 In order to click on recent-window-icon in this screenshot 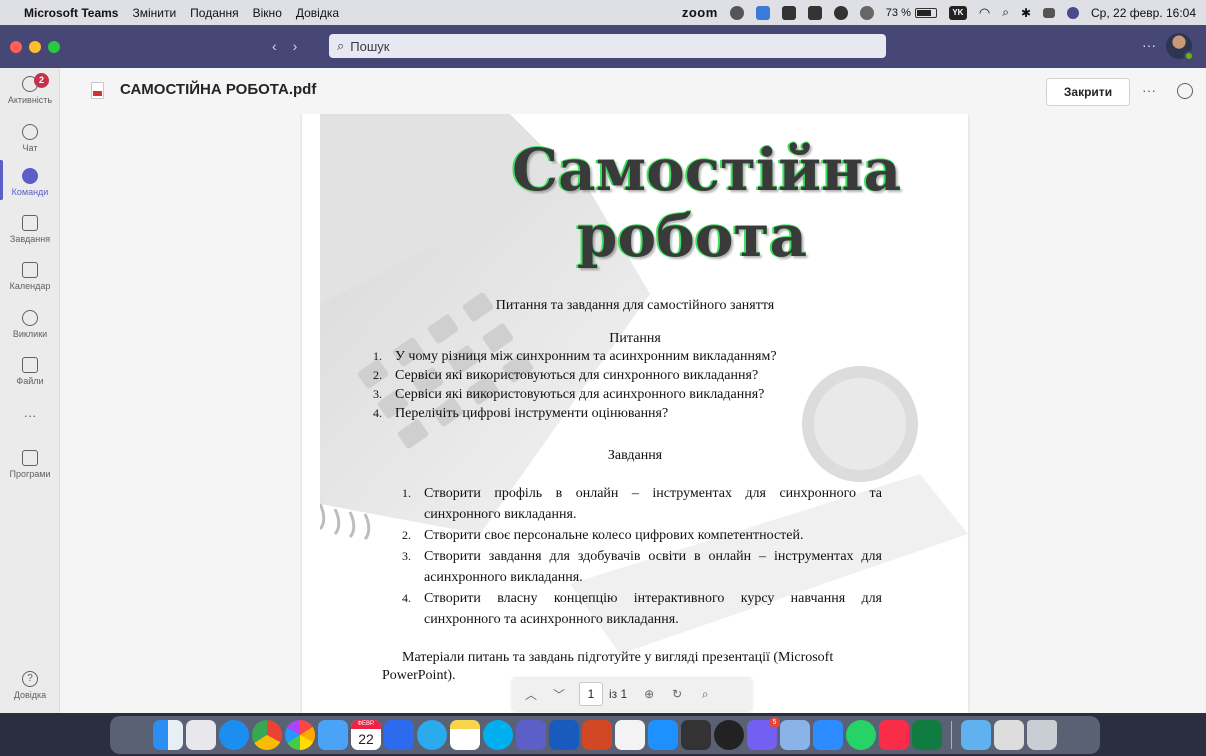, I will do `click(1009, 735)`.